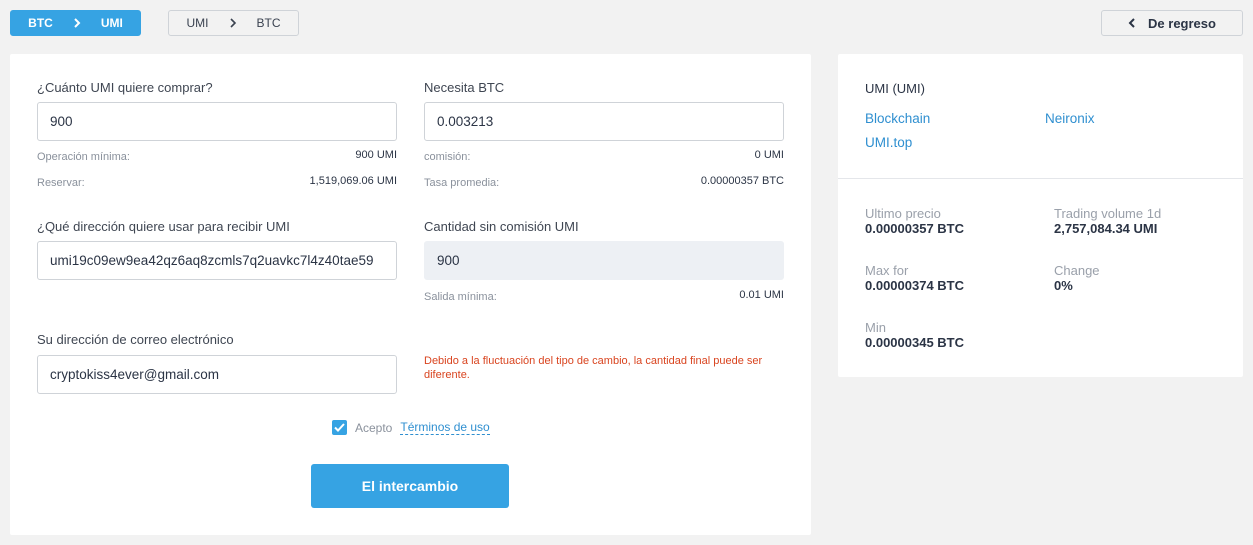 This screenshot has height=545, width=1253. What do you see at coordinates (1070, 118) in the screenshot?
I see `neironix-link: Neironix` at bounding box center [1070, 118].